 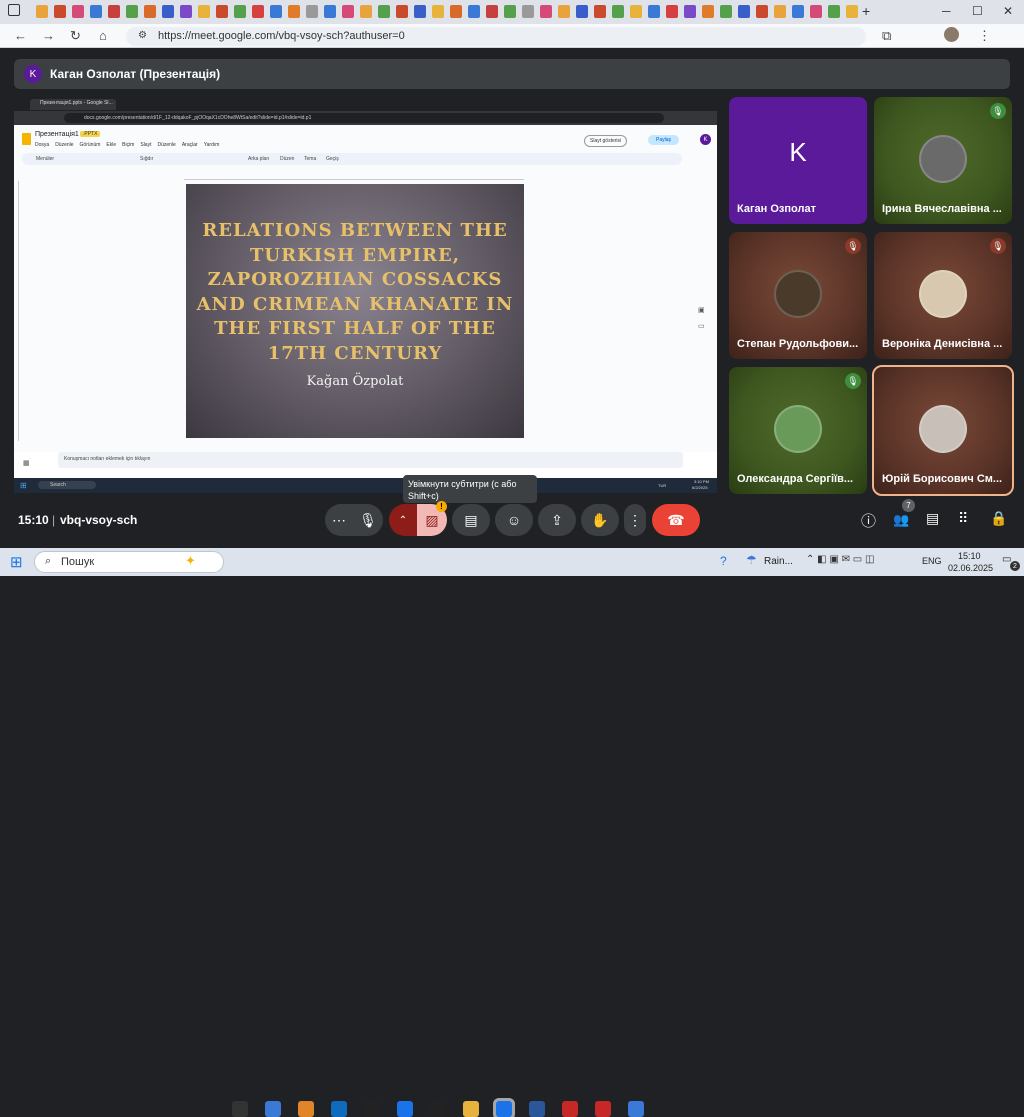 I want to click on amazon-icon, so click(x=372, y=1109).